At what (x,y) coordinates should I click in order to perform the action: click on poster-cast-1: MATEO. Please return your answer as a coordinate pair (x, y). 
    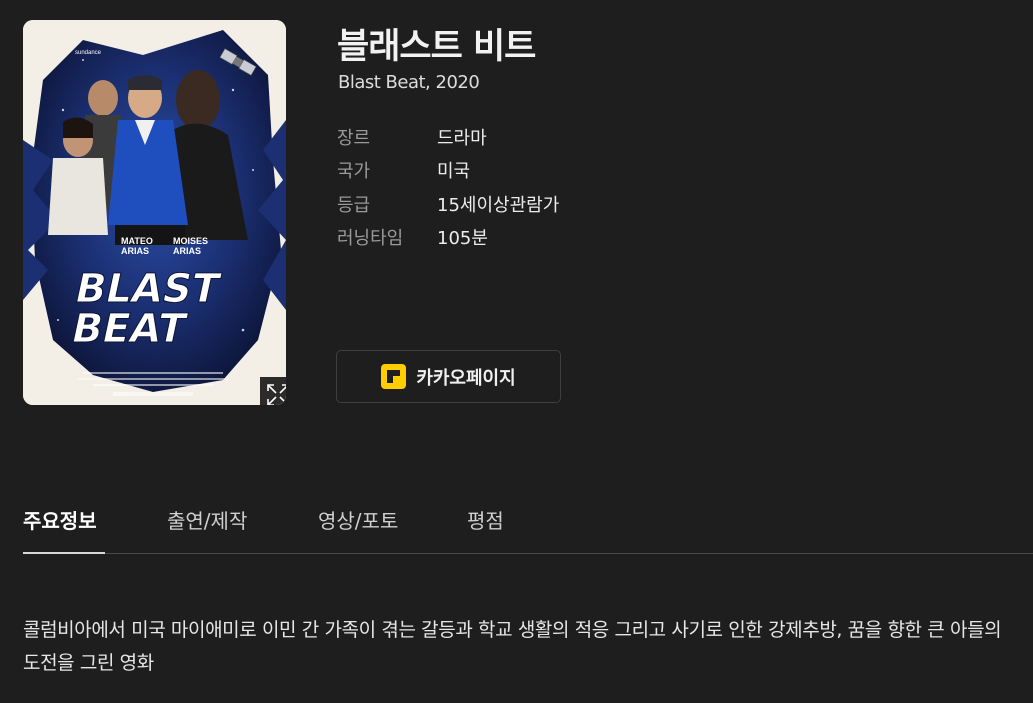
    Looking at the image, I should click on (137, 241).